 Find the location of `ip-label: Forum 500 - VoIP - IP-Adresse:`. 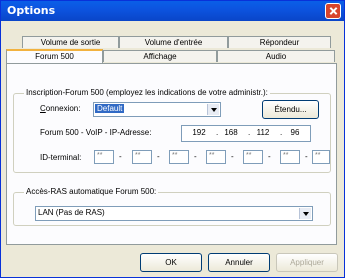

ip-label: Forum 500 - VoIP - IP-Adresse: is located at coordinates (96, 132).